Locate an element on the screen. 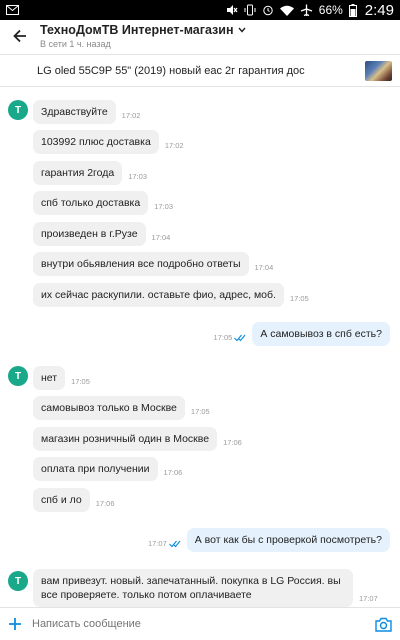 The image size is (400, 640). airplane-icon is located at coordinates (306, 10).